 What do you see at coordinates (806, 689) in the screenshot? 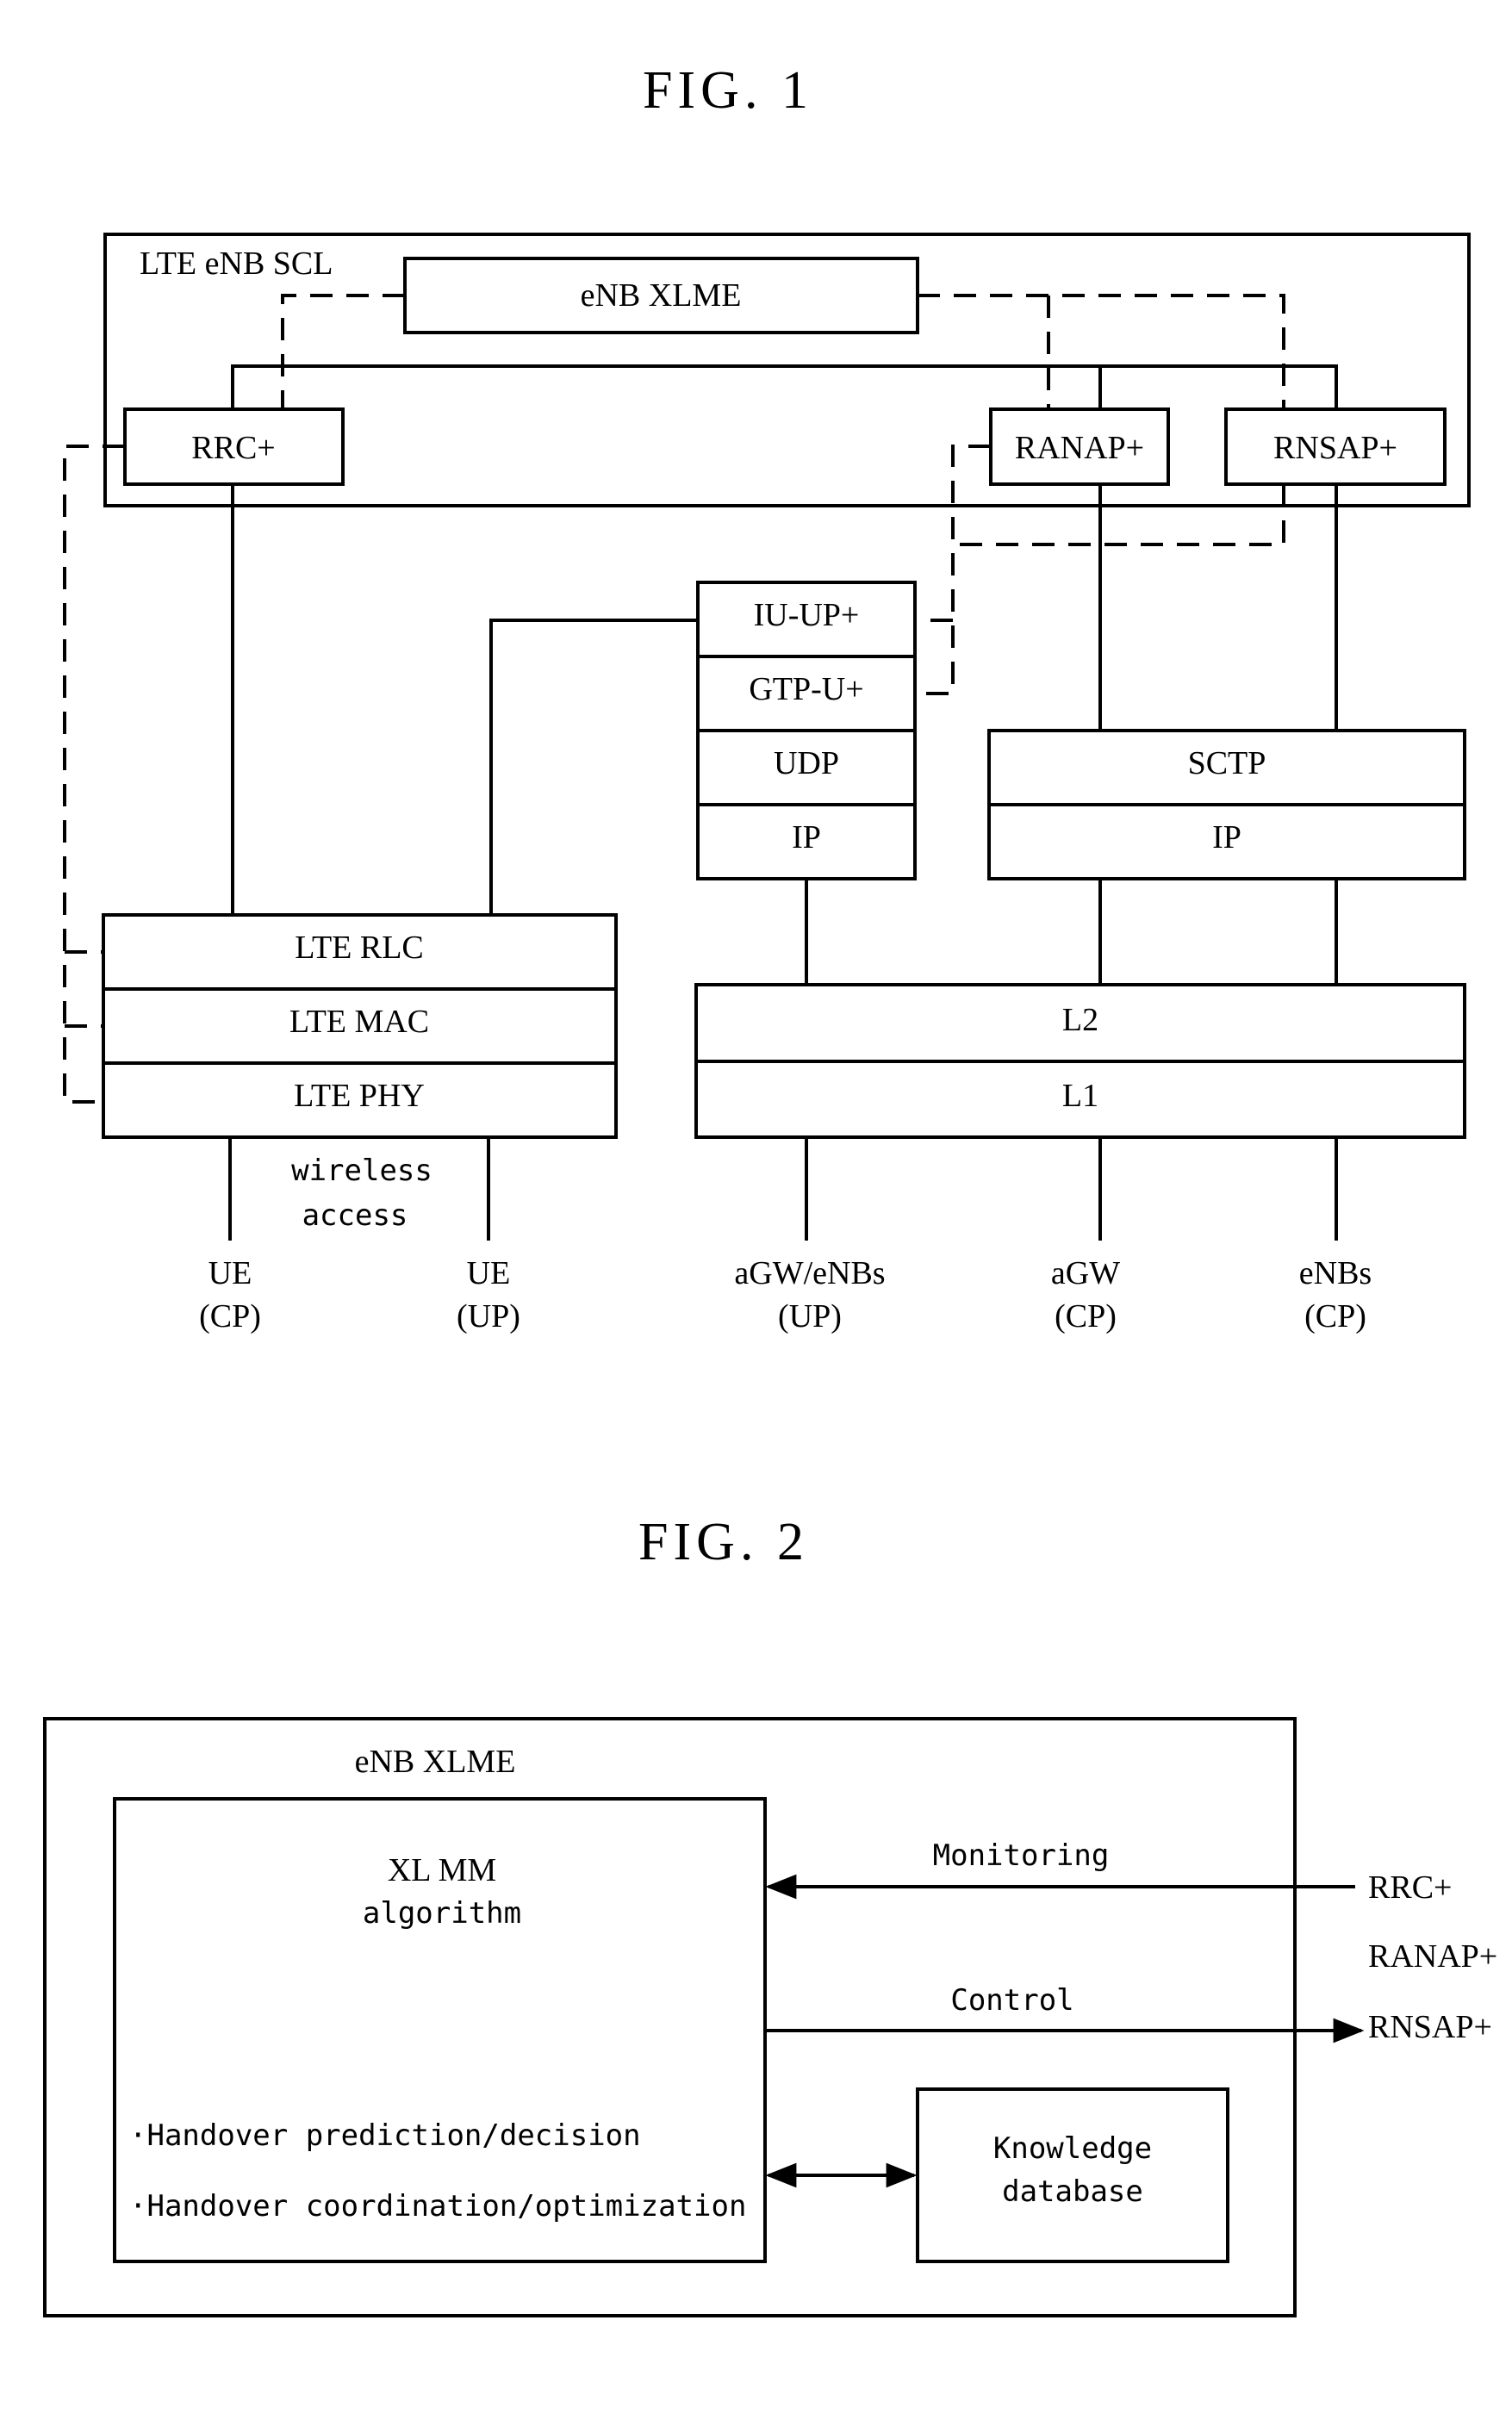
I see `gtpu-label: GTP-U+` at bounding box center [806, 689].